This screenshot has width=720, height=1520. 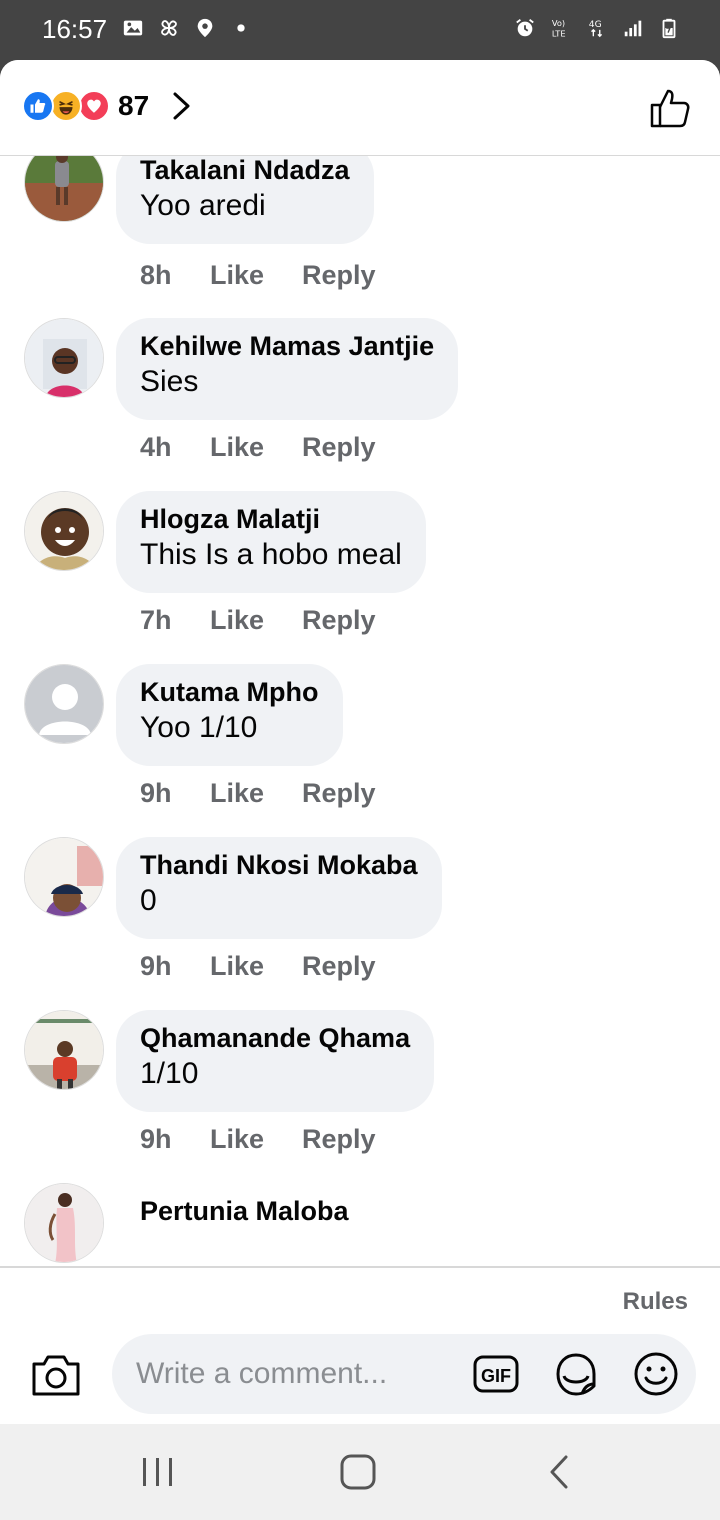 I want to click on commenter-name: Kehilwe Mamas Jantjie, so click(x=287, y=346).